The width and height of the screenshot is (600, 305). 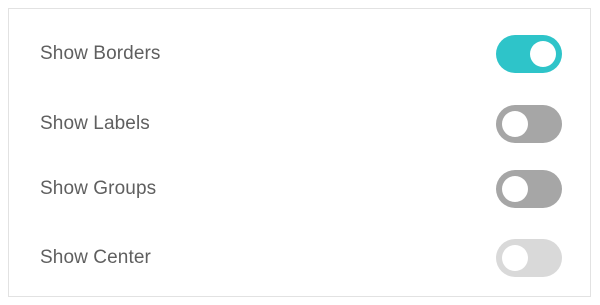 I want to click on setting-label: Show Groups, so click(x=98, y=188).